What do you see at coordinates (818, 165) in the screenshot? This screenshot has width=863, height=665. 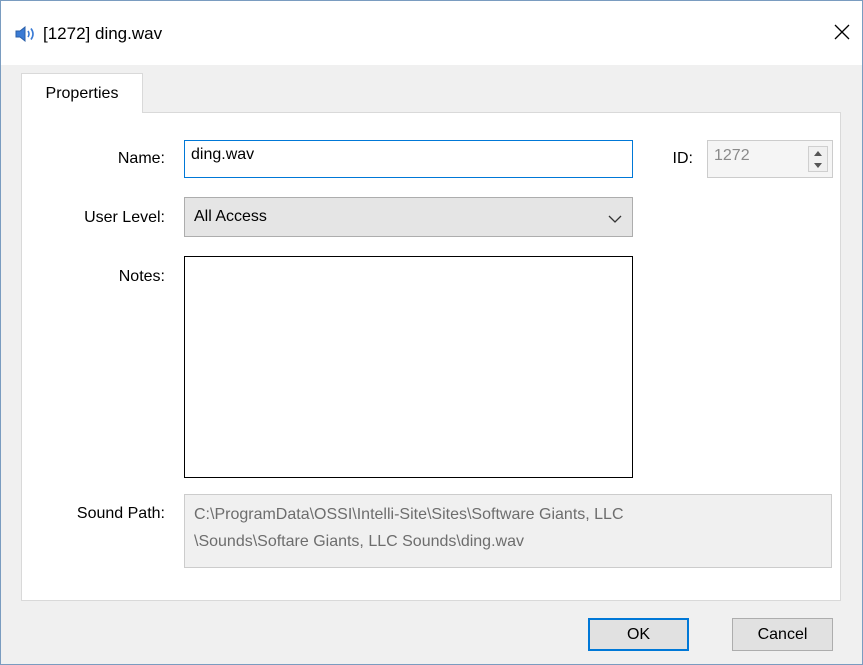 I see `spin-down-icon` at bounding box center [818, 165].